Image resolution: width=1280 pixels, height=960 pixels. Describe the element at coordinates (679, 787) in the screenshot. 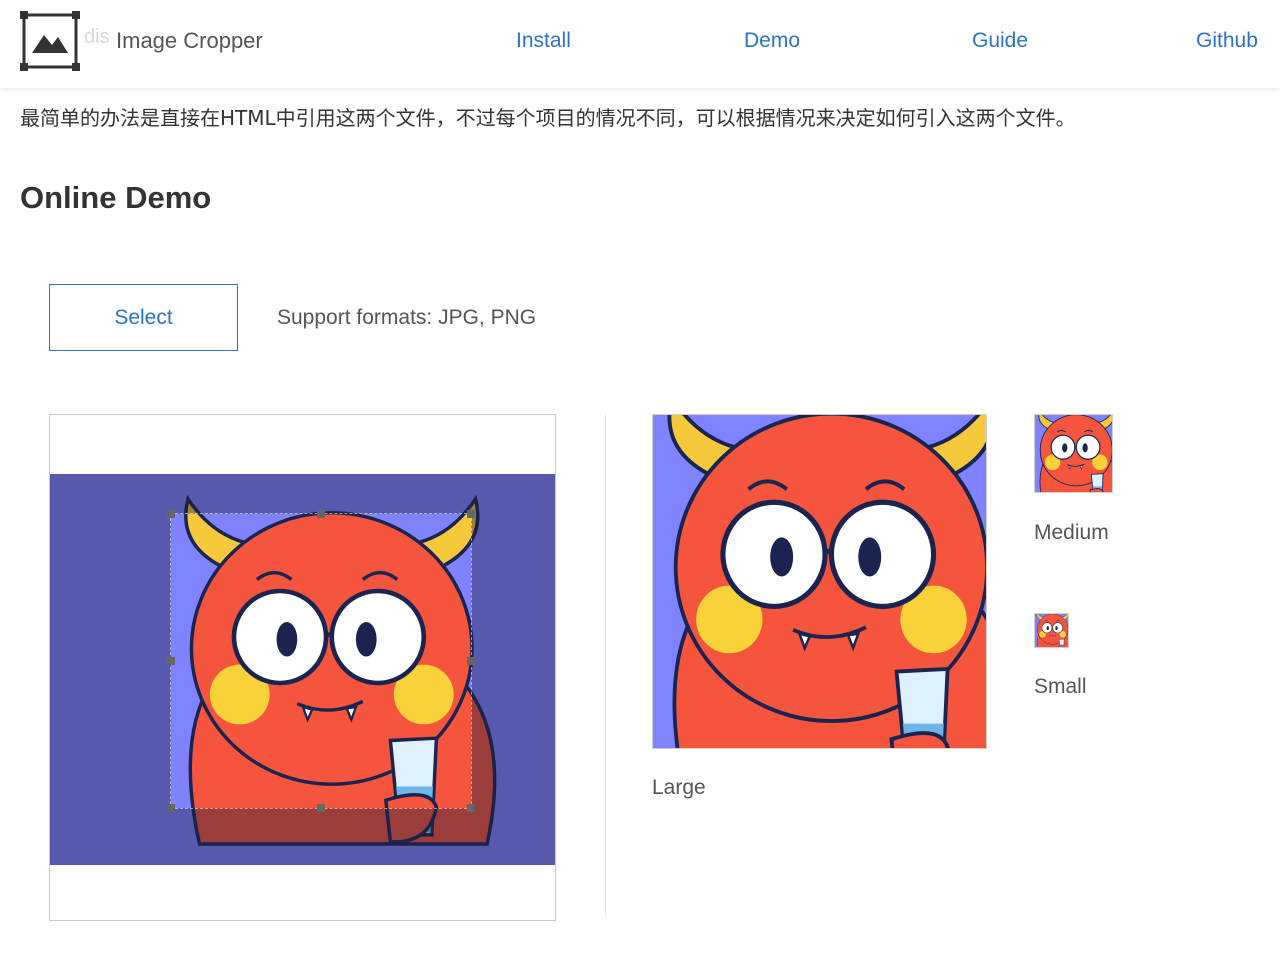

I see `preview-large-label: Large` at that location.